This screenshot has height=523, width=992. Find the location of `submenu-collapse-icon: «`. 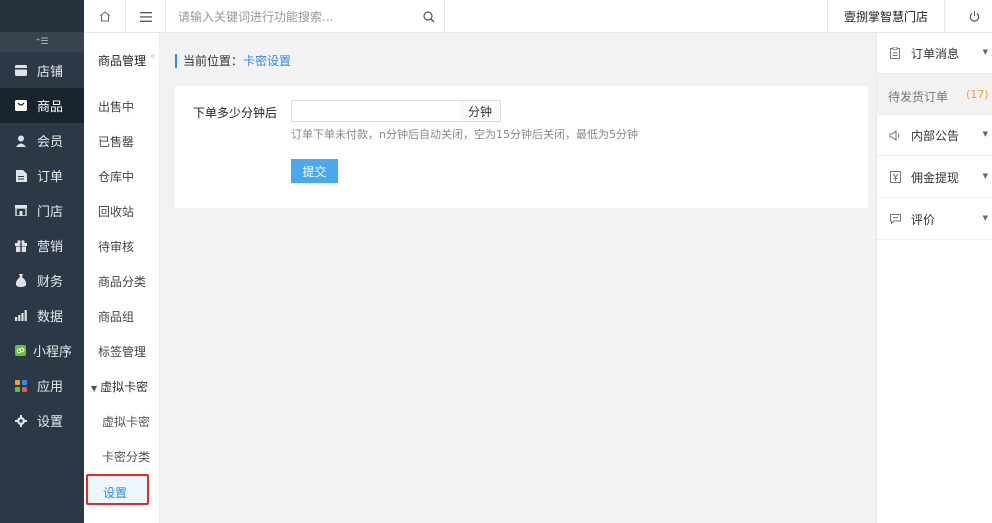

submenu-collapse-icon: « is located at coordinates (153, 57).